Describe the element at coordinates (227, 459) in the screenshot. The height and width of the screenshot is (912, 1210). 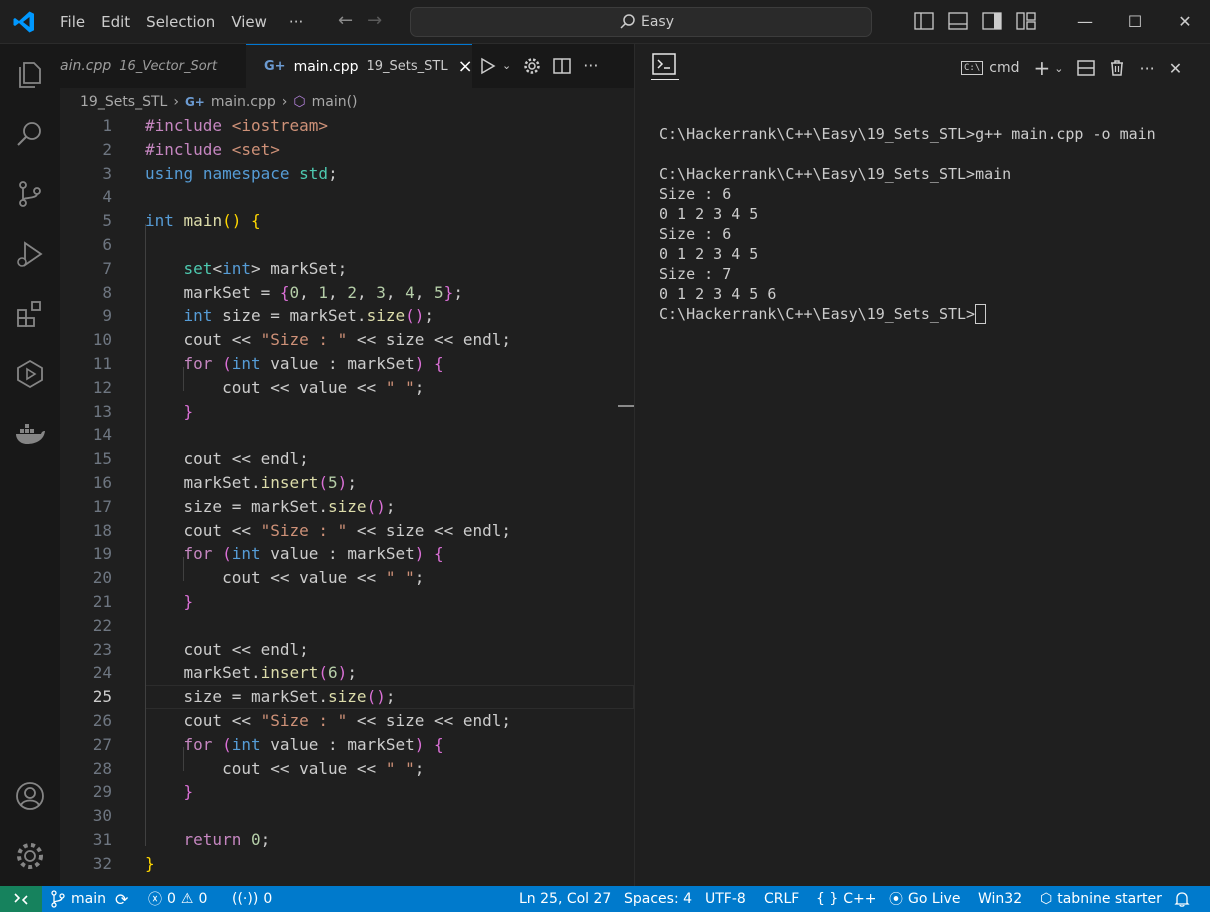
I see `code-text: cout << endl;` at that location.